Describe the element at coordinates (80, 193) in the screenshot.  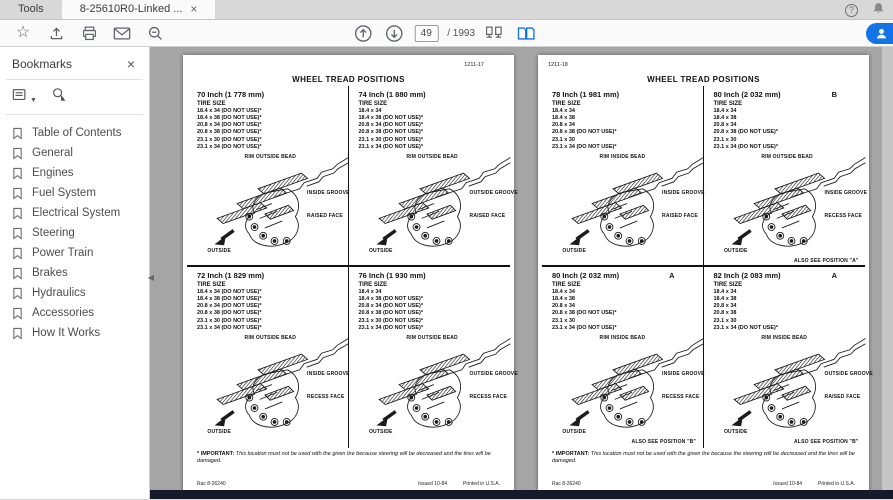
I see `bookmark-item-fuel-system: Fuel System` at that location.